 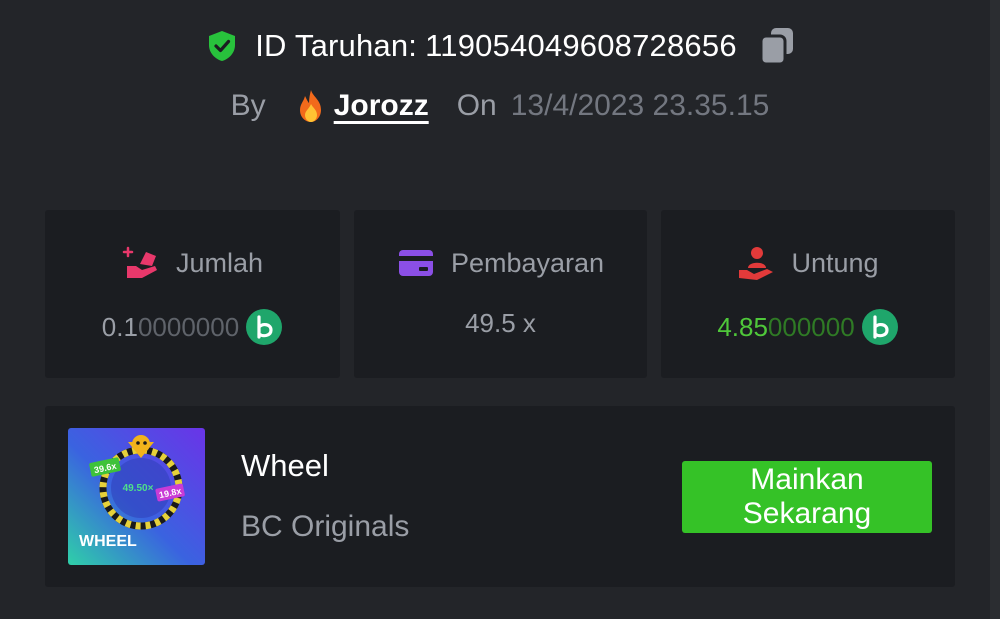 I want to click on bet-id-text: ID Taruhan: 119054049608728656, so click(x=496, y=46).